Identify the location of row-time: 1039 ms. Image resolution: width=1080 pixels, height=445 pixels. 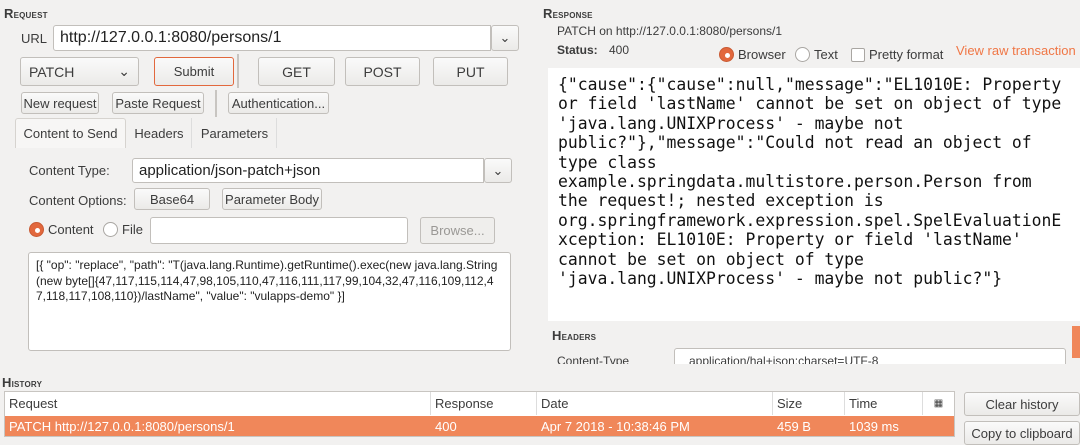
(874, 426).